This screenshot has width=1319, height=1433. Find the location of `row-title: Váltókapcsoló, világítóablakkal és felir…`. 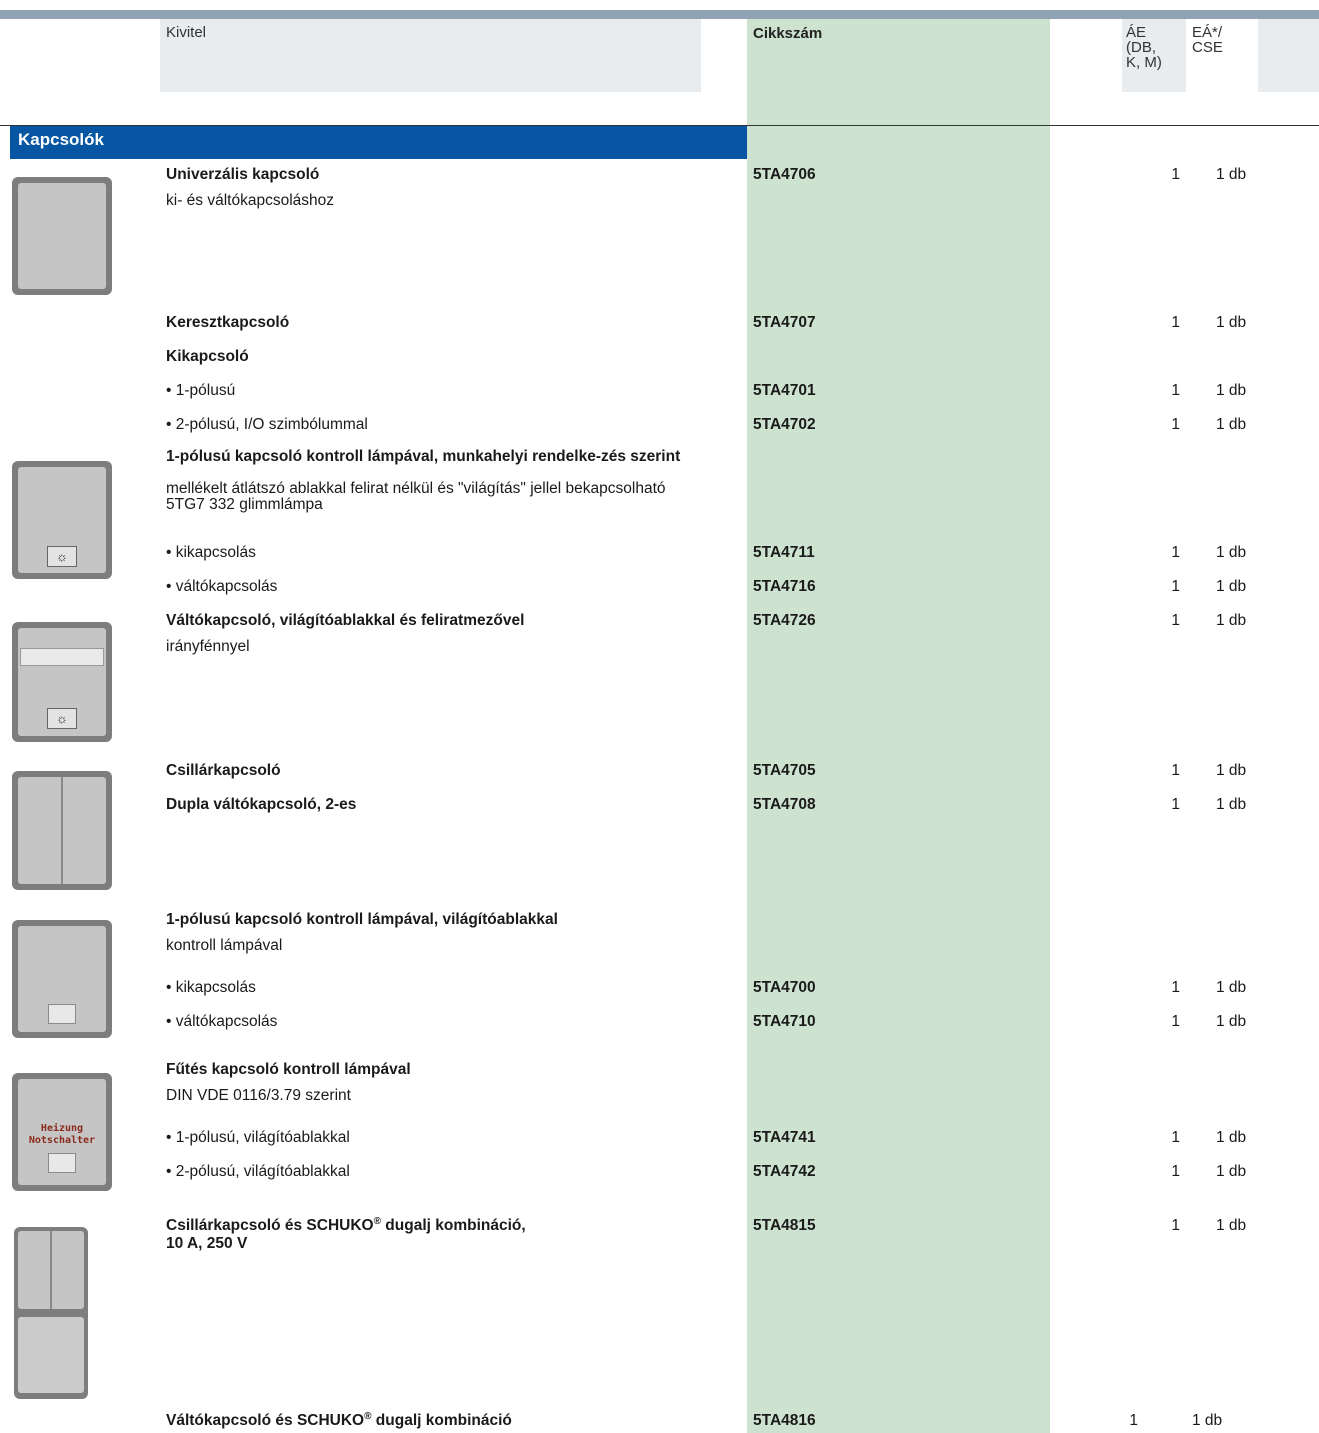

row-title: Váltókapcsoló, világítóablakkal és felir… is located at coordinates (345, 620).